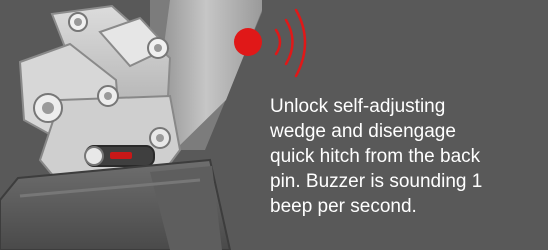  What do you see at coordinates (48, 108) in the screenshot?
I see `pin-front-center` at bounding box center [48, 108].